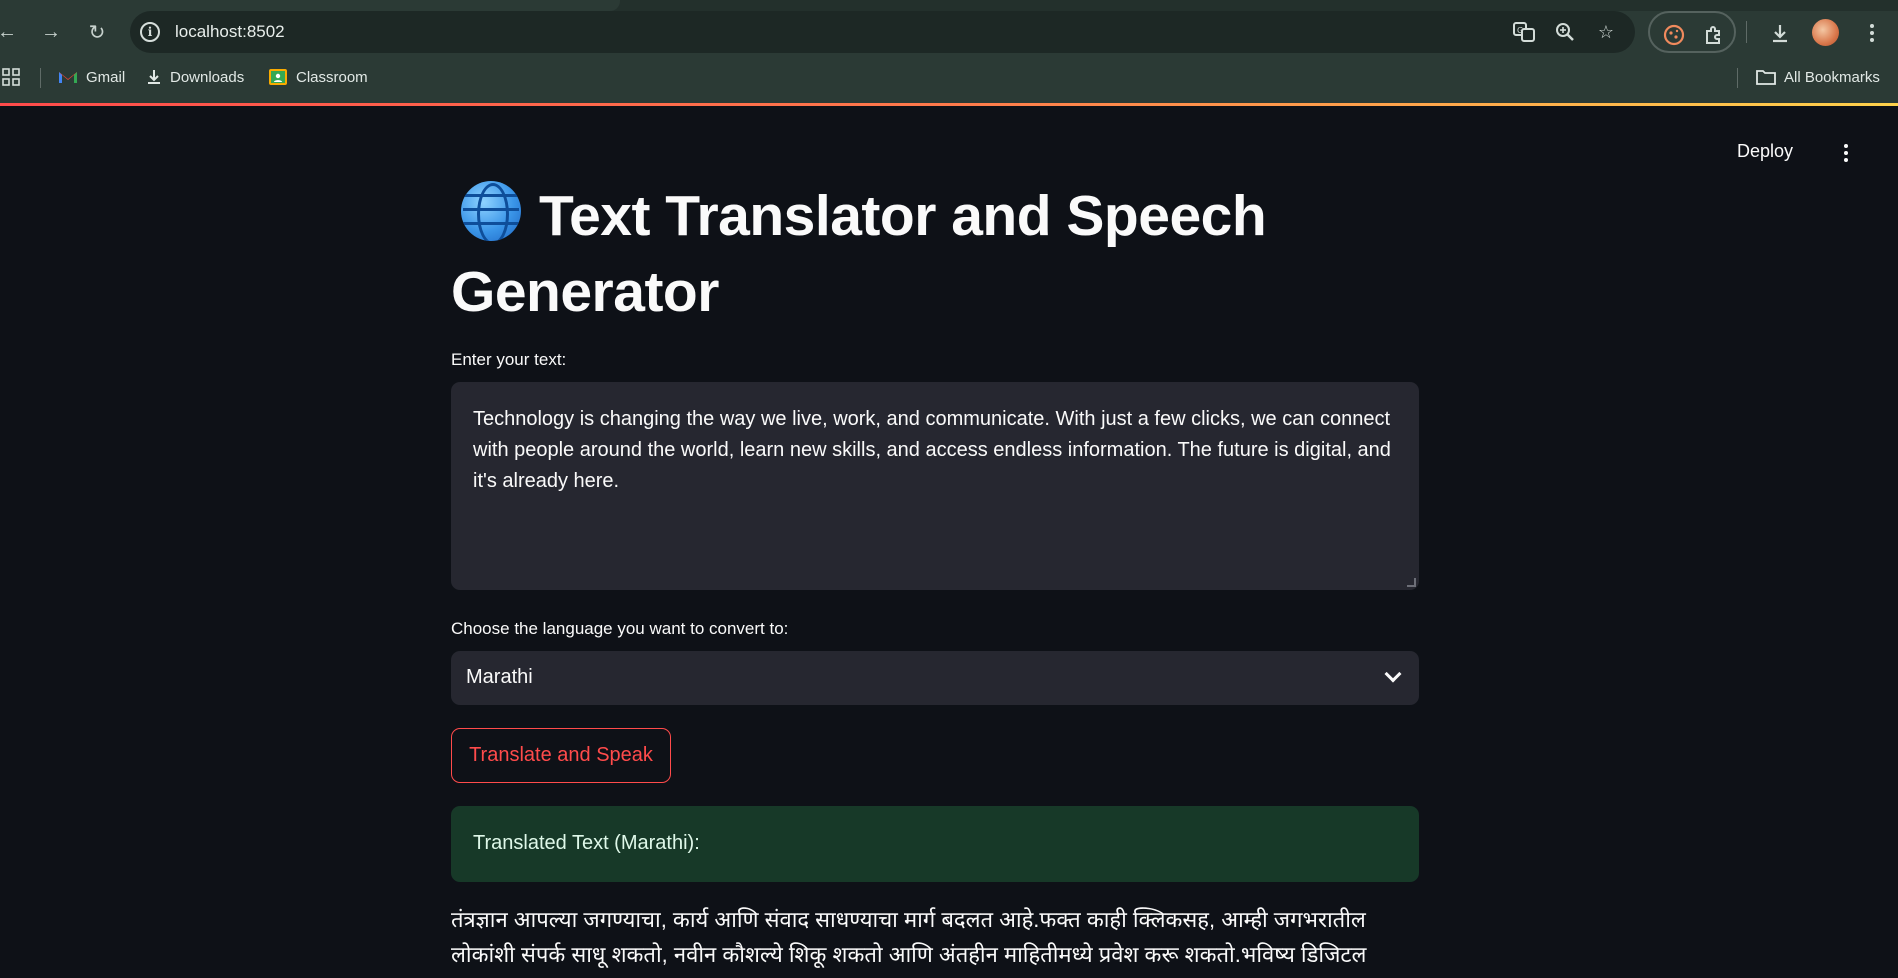 The width and height of the screenshot is (1898, 978). Describe the element at coordinates (859, 254) in the screenshot. I see `page-title-text: Text Translator and Speech Generator` at that location.